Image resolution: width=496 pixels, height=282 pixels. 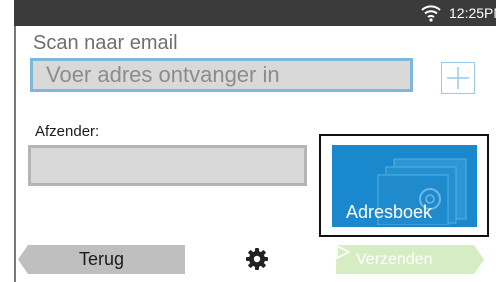 What do you see at coordinates (221, 75) in the screenshot?
I see `recipient-address-input` at bounding box center [221, 75].